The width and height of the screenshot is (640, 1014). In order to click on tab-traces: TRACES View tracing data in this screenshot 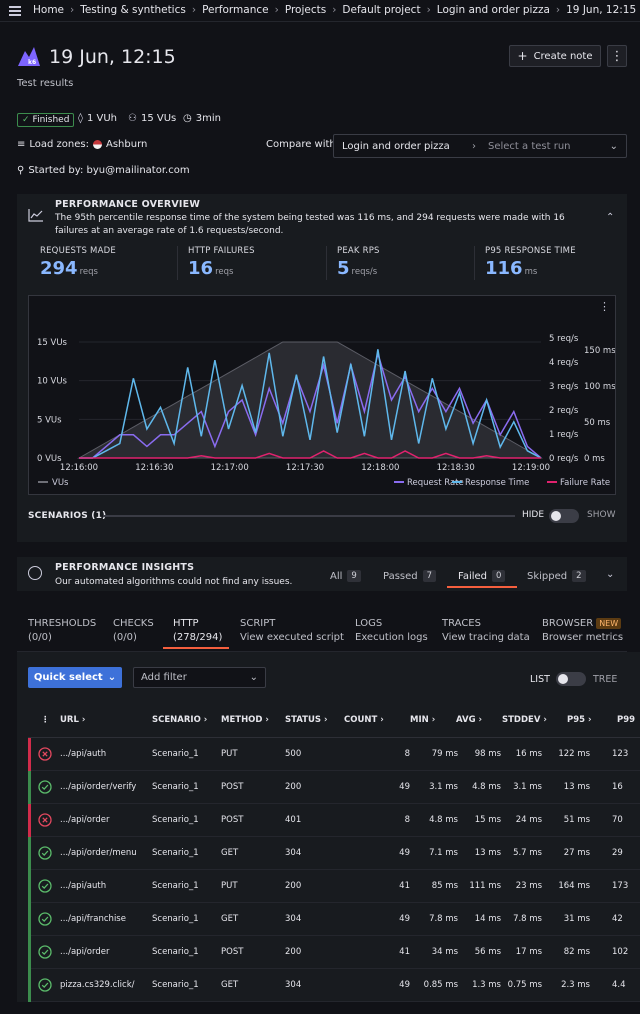, I will do `click(486, 631)`.